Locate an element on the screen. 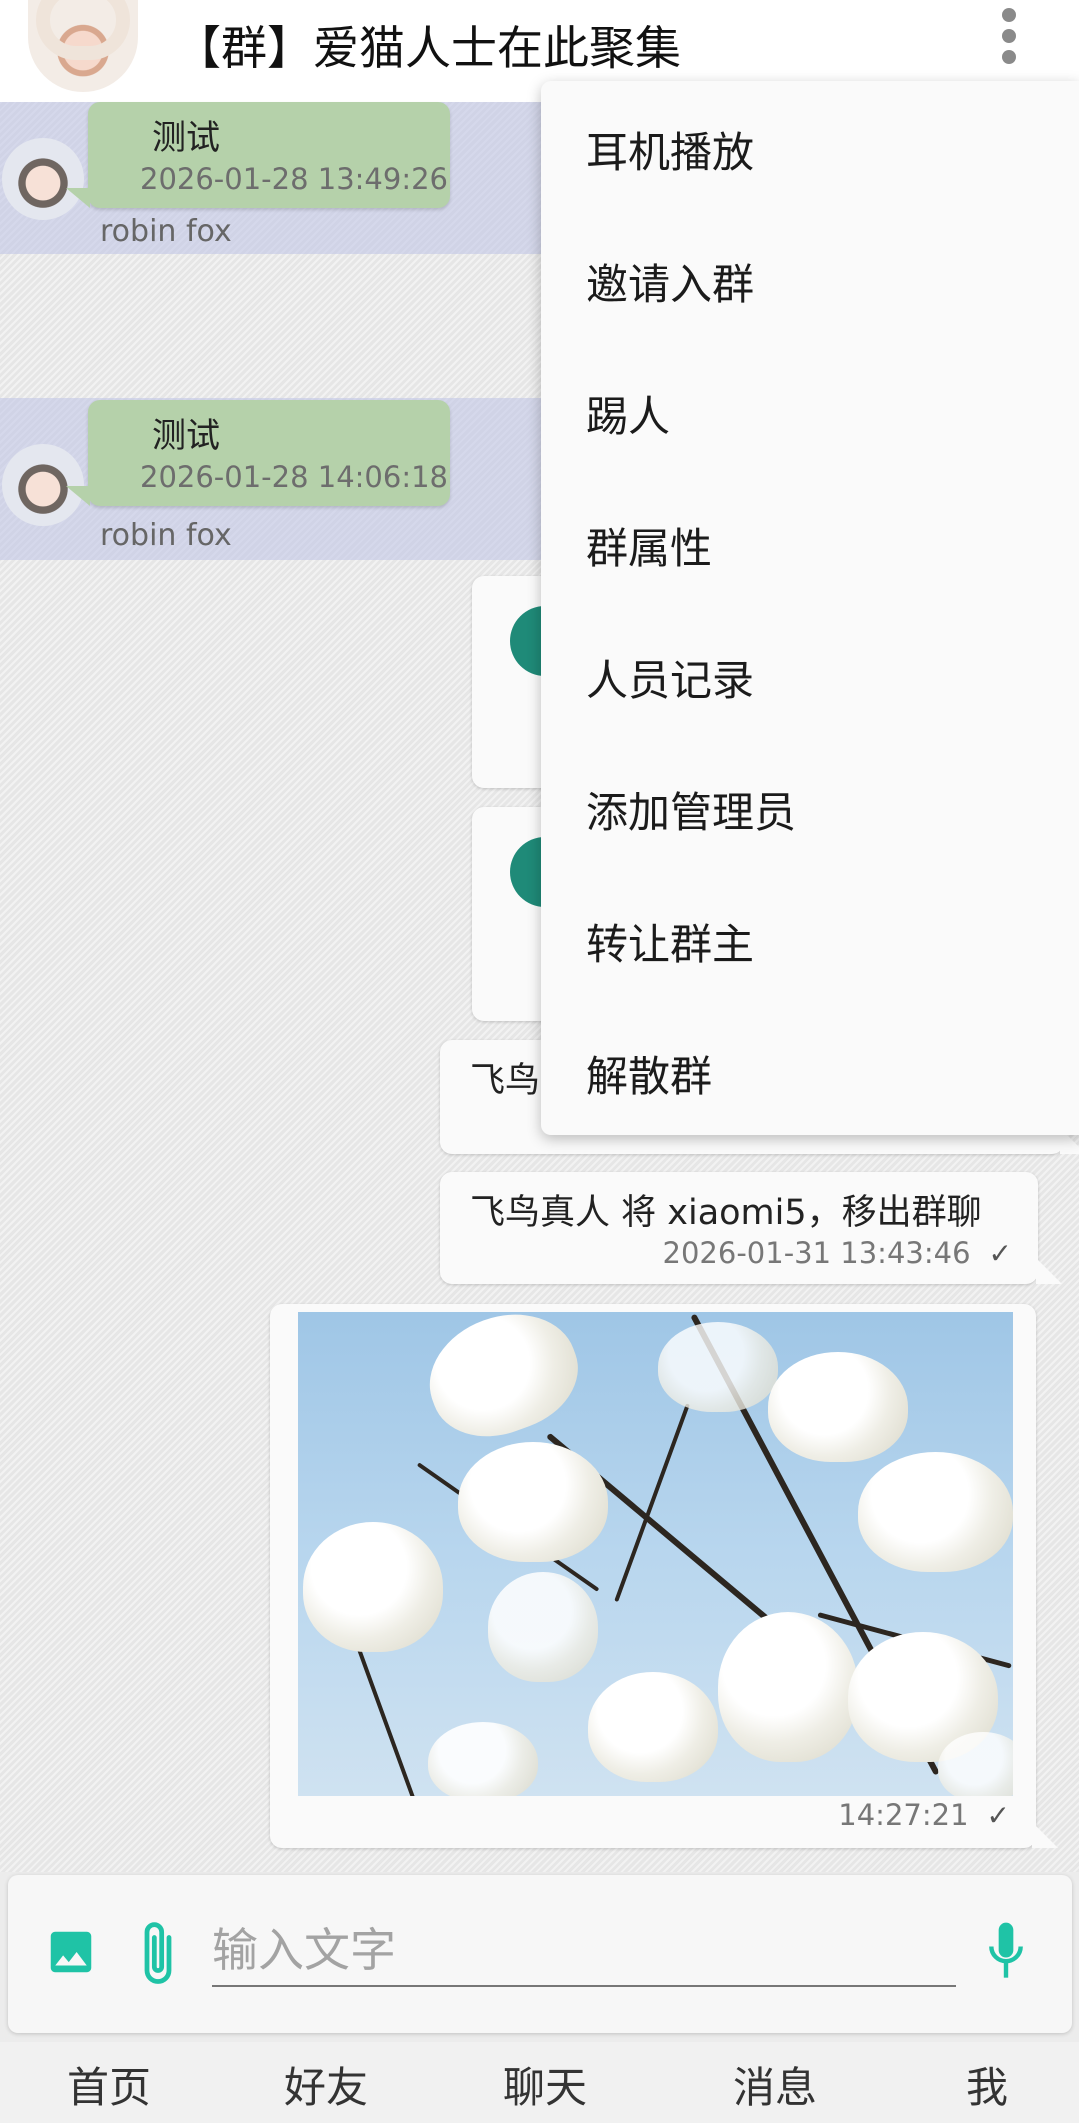 This screenshot has width=1079, height=2123. message-meta: 2026-01-31 13:43:46 ✓ is located at coordinates (837, 1253).